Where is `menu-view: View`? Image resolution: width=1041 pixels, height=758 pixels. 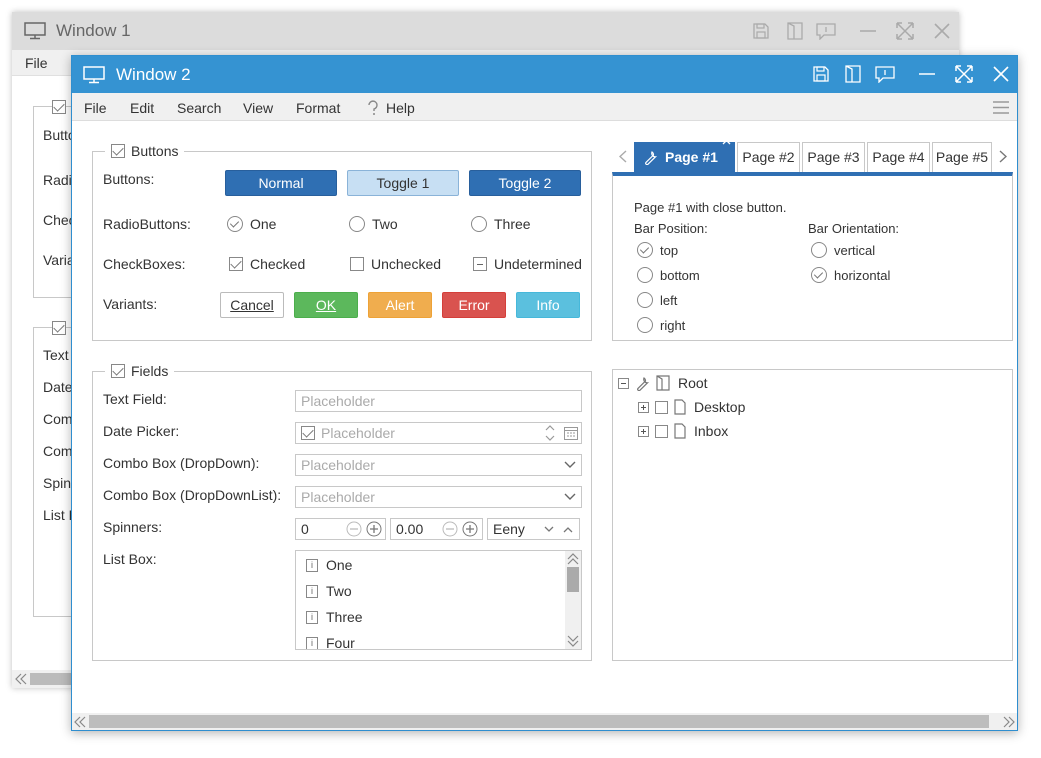 menu-view: View is located at coordinates (258, 108).